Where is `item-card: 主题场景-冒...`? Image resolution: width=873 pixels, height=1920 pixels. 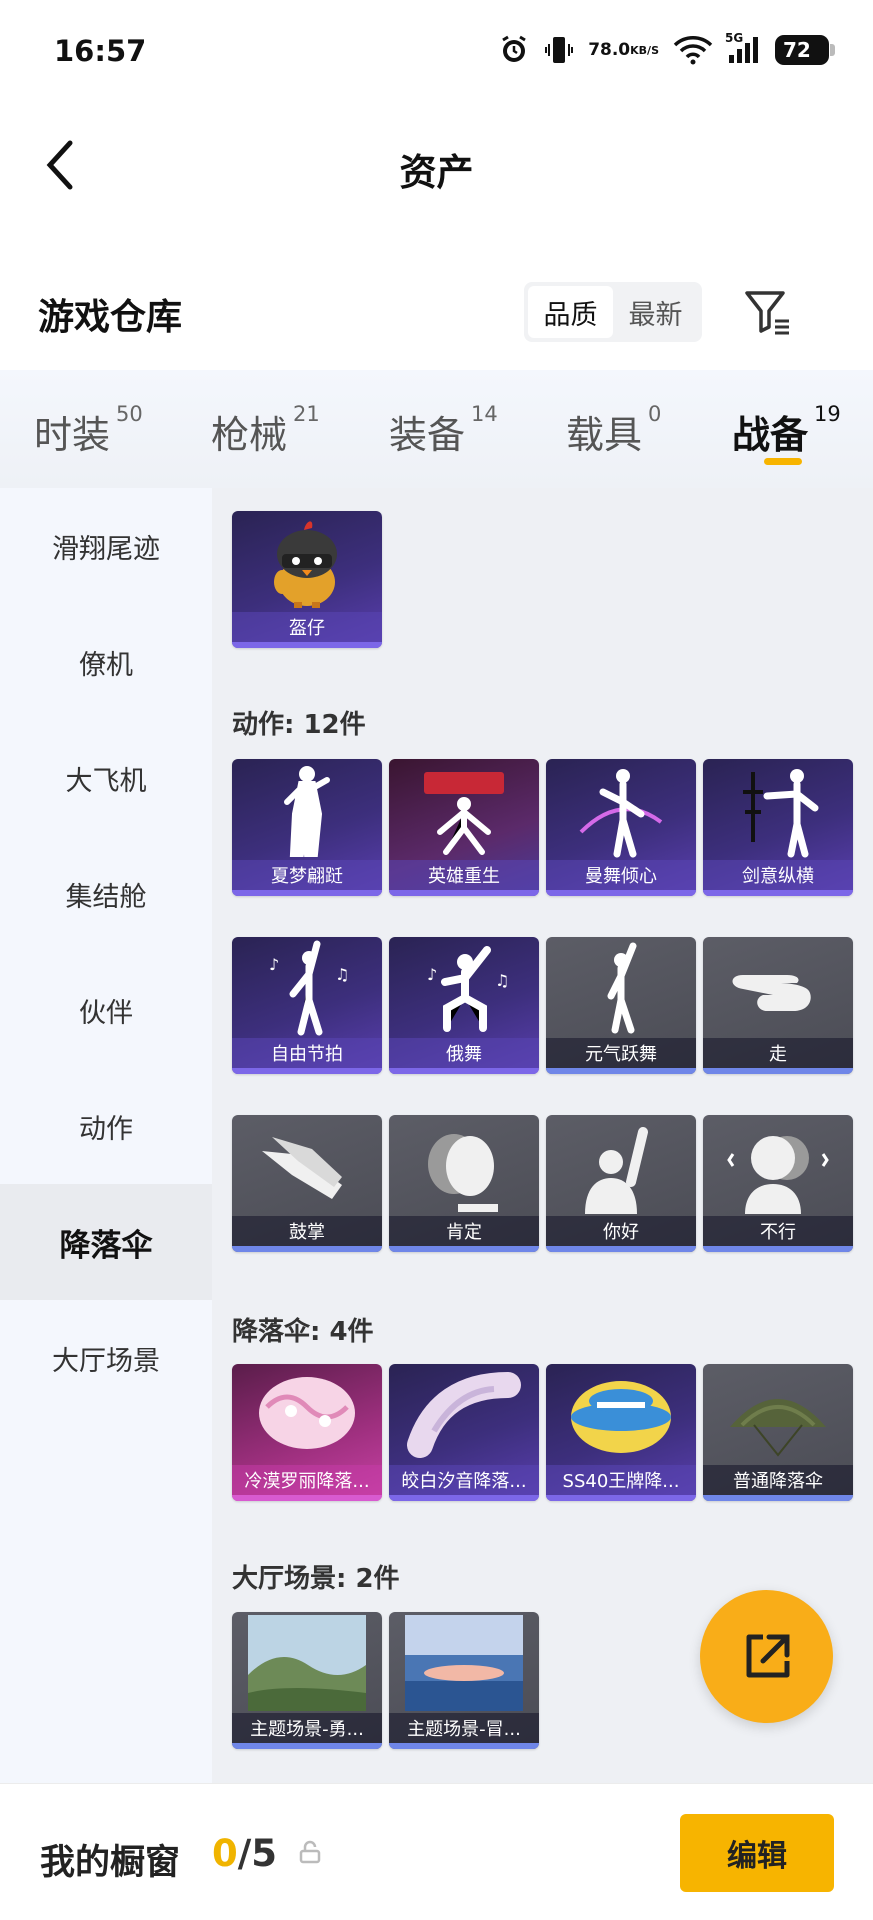 item-card: 主题场景-冒... is located at coordinates (464, 1680).